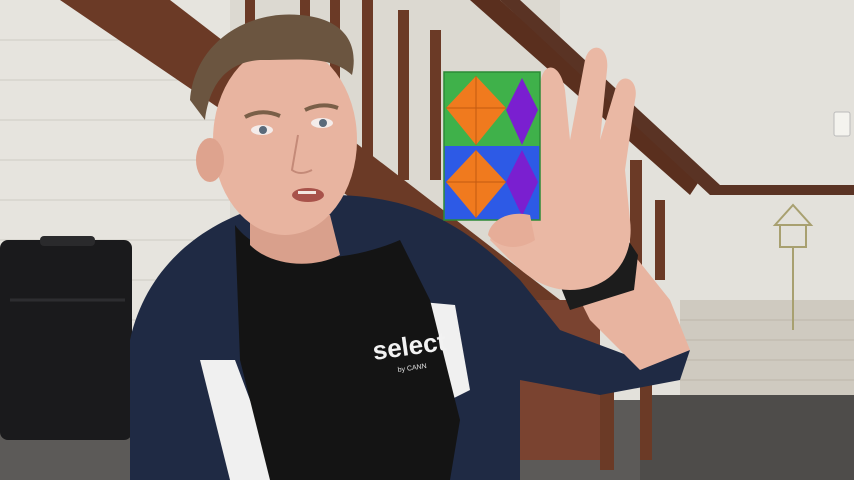  I want to click on teeth, so click(307, 192).